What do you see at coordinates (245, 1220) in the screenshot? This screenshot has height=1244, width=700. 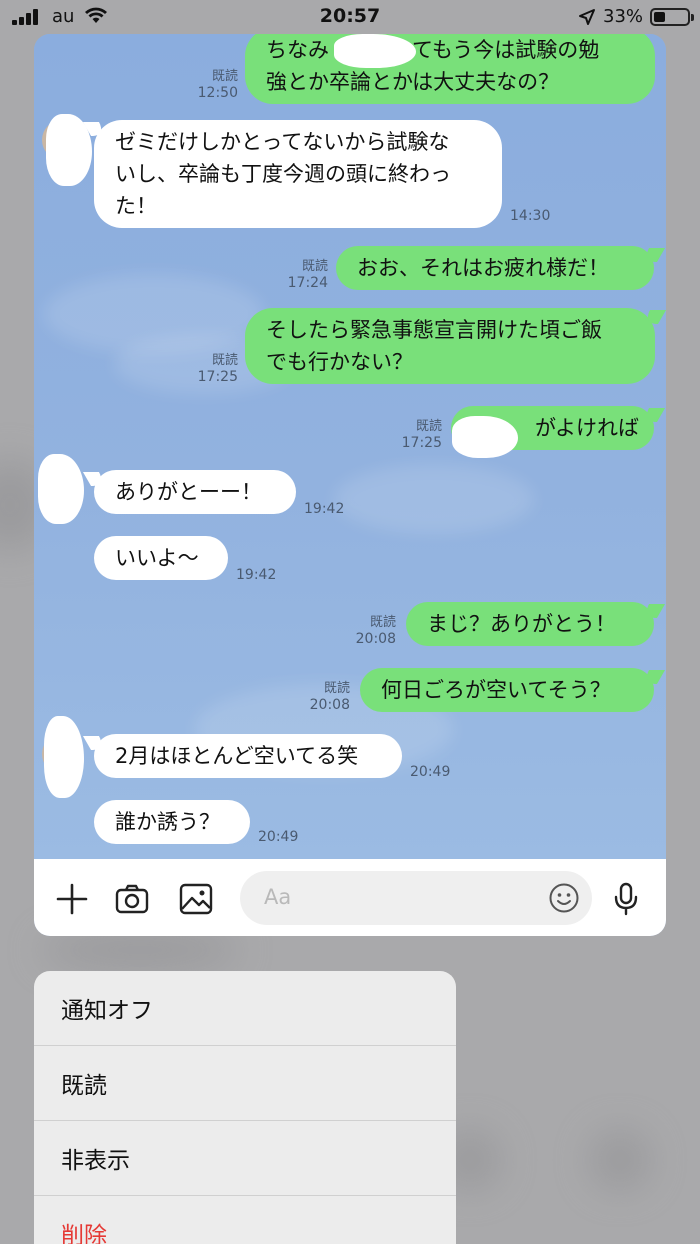 I see `menu-item-delete: 削除` at bounding box center [245, 1220].